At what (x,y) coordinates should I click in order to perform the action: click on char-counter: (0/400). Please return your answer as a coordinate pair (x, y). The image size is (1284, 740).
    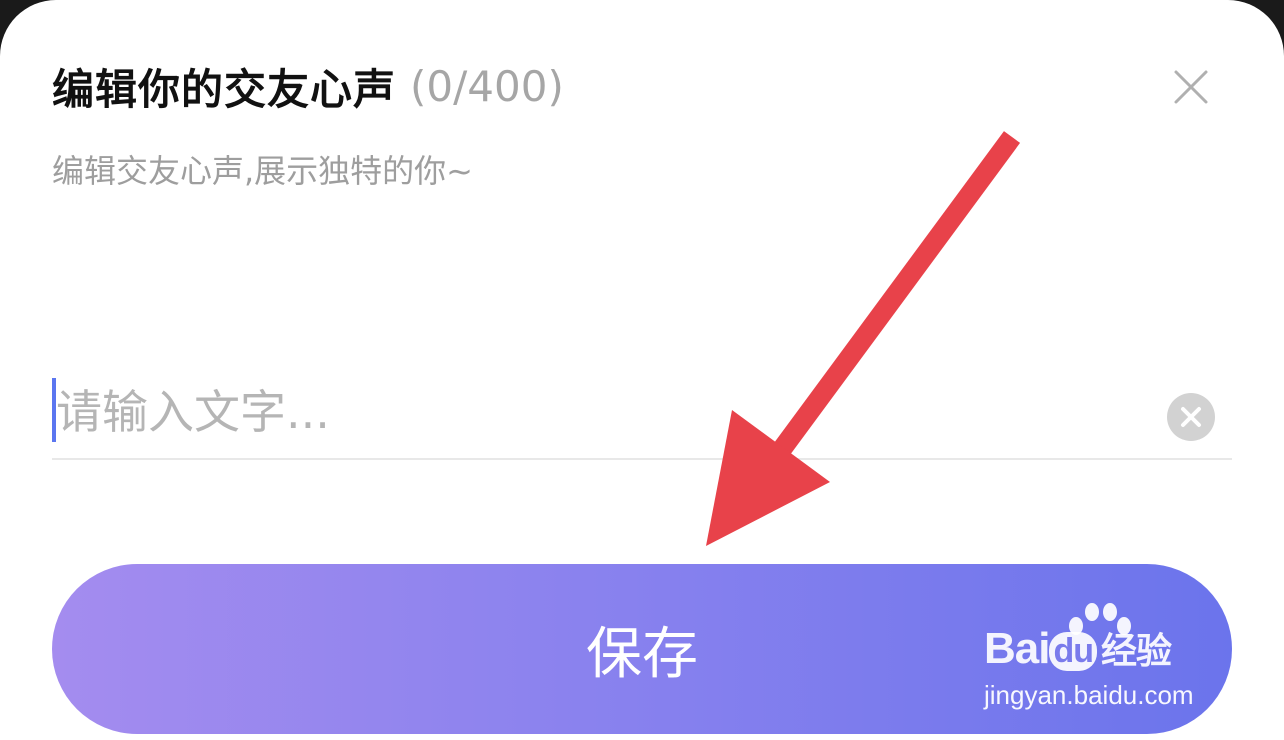
    Looking at the image, I should click on (487, 86).